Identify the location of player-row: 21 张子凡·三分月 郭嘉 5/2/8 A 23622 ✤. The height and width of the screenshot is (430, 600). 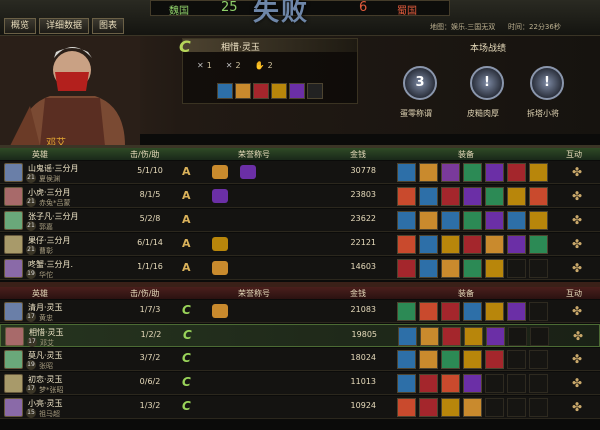
(300, 220).